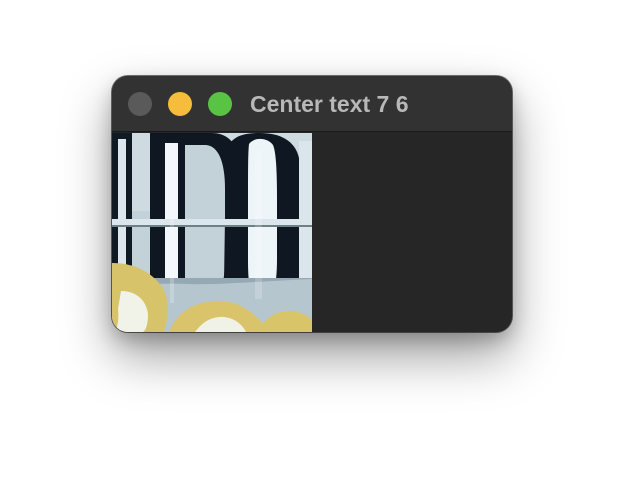  What do you see at coordinates (329, 104) in the screenshot?
I see `window-title: Center text 7 6` at bounding box center [329, 104].